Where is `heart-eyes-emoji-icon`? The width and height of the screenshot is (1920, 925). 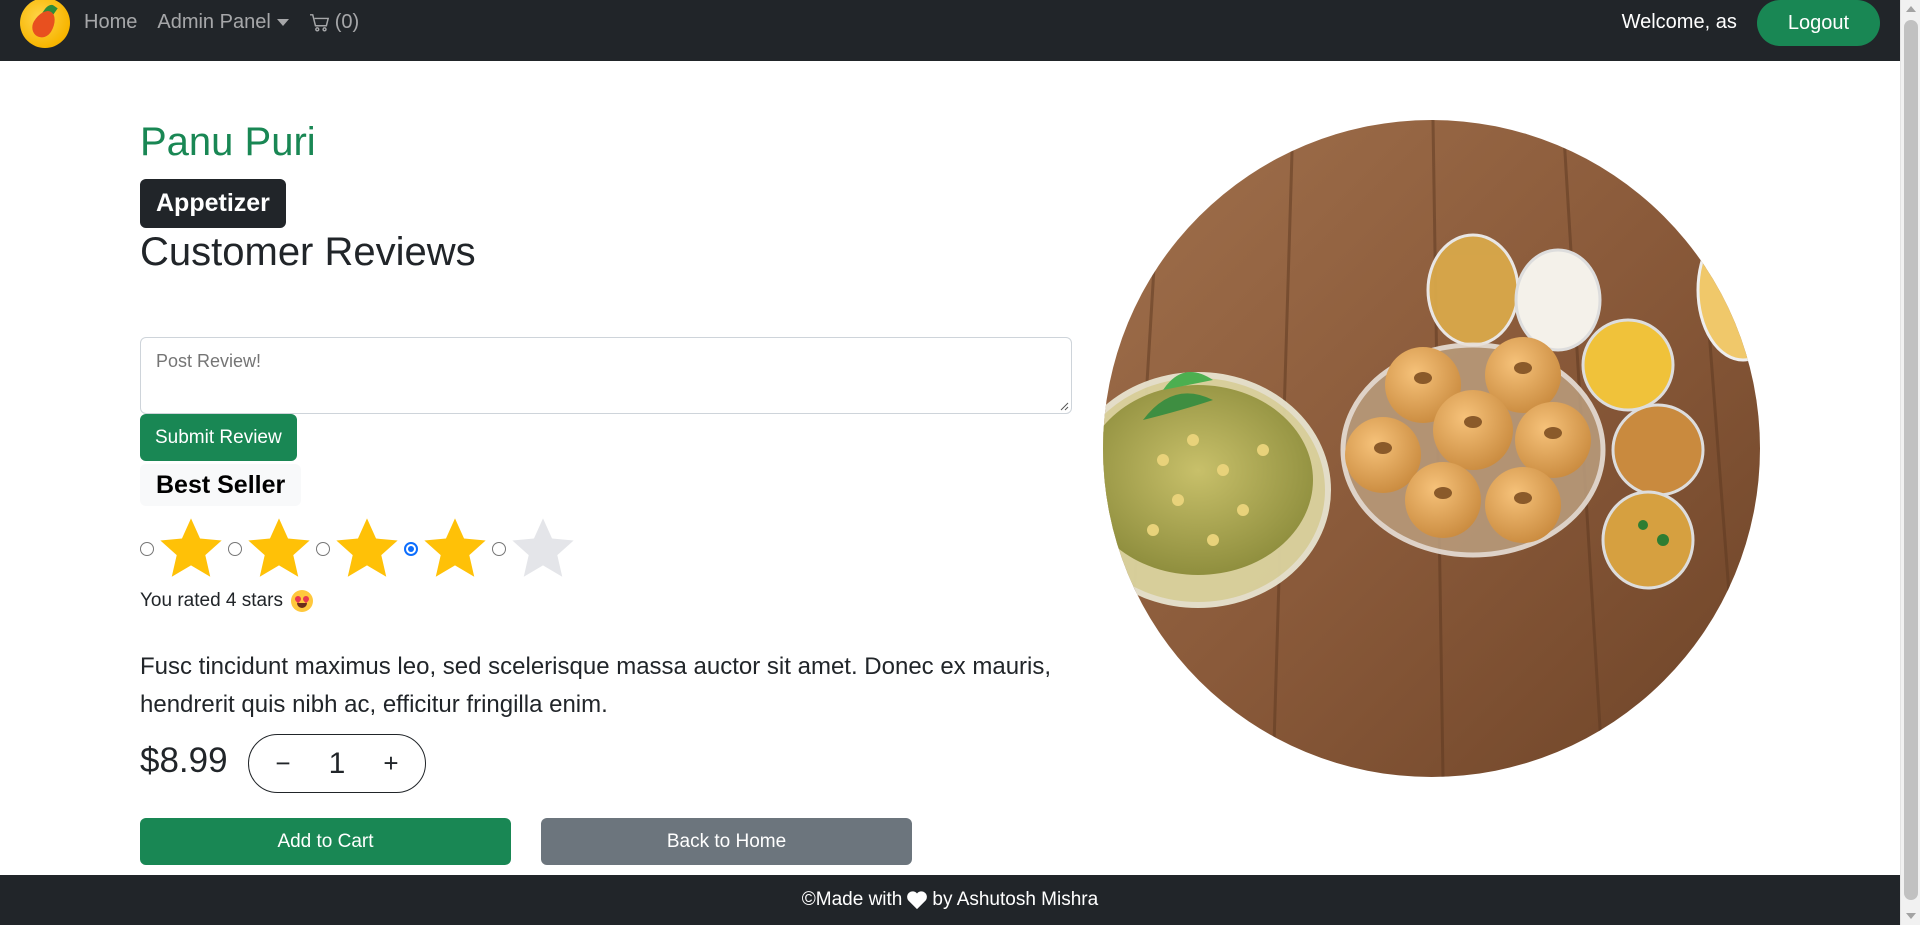 heart-eyes-emoji-icon is located at coordinates (301, 601).